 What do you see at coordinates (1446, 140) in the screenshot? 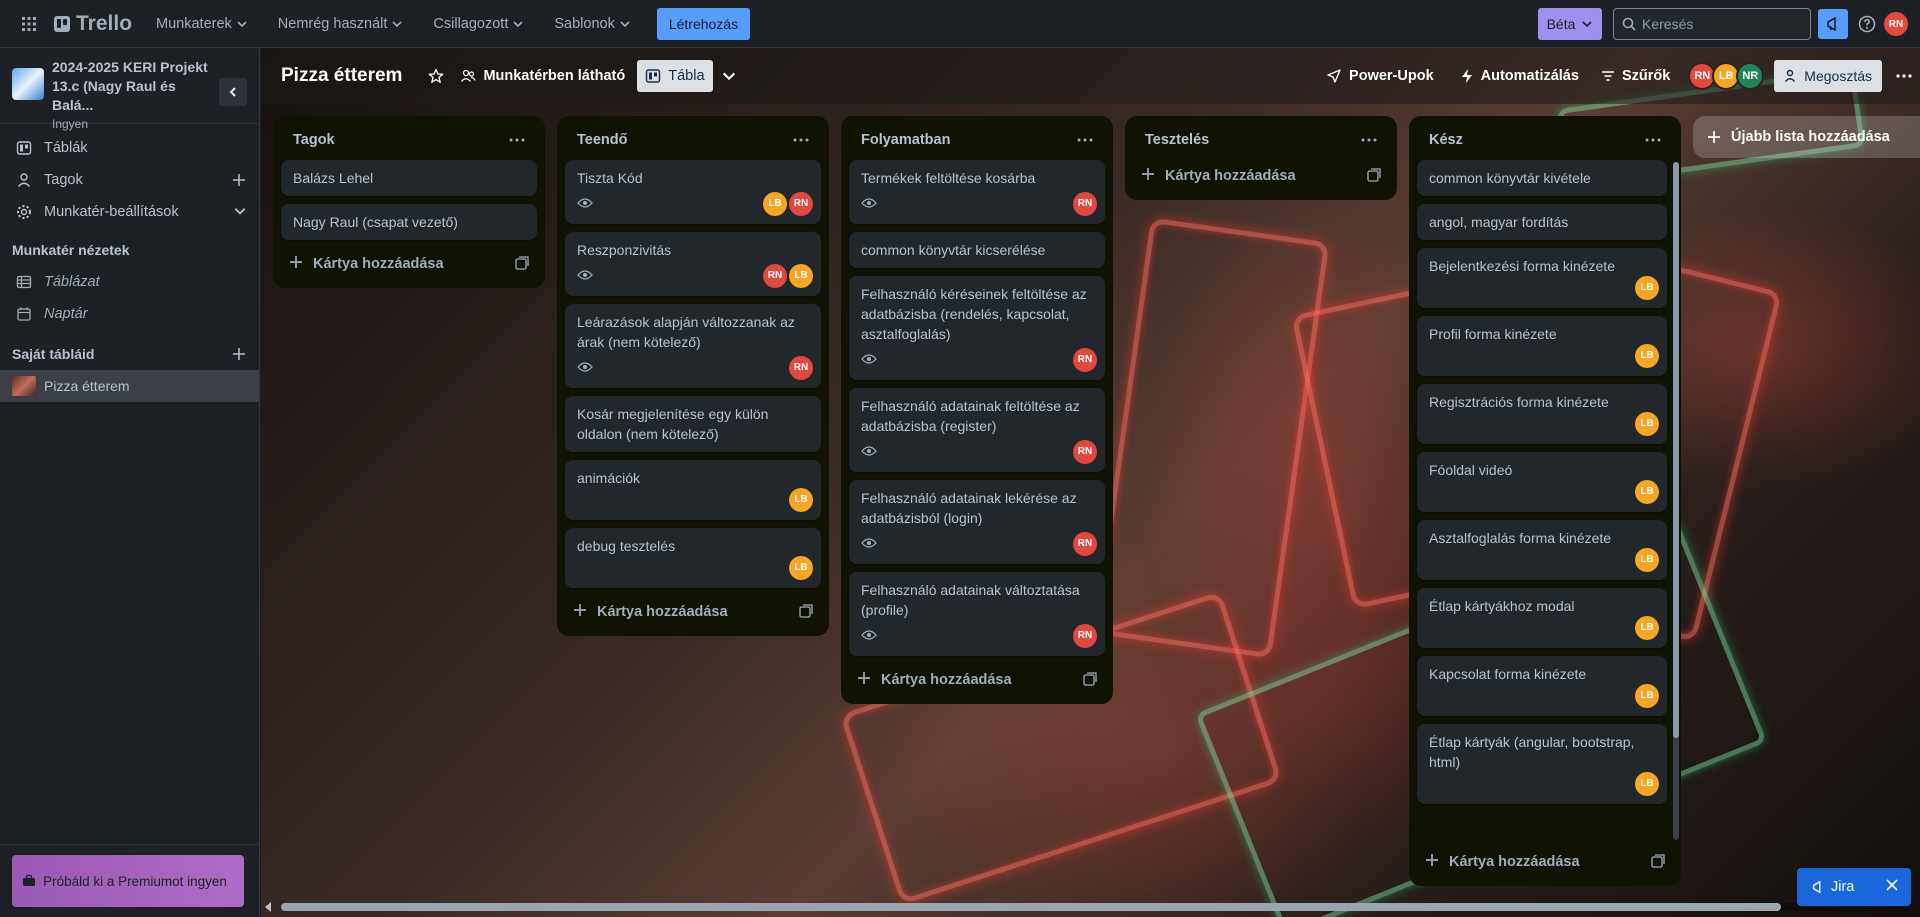
I see `list-title: Kész` at bounding box center [1446, 140].